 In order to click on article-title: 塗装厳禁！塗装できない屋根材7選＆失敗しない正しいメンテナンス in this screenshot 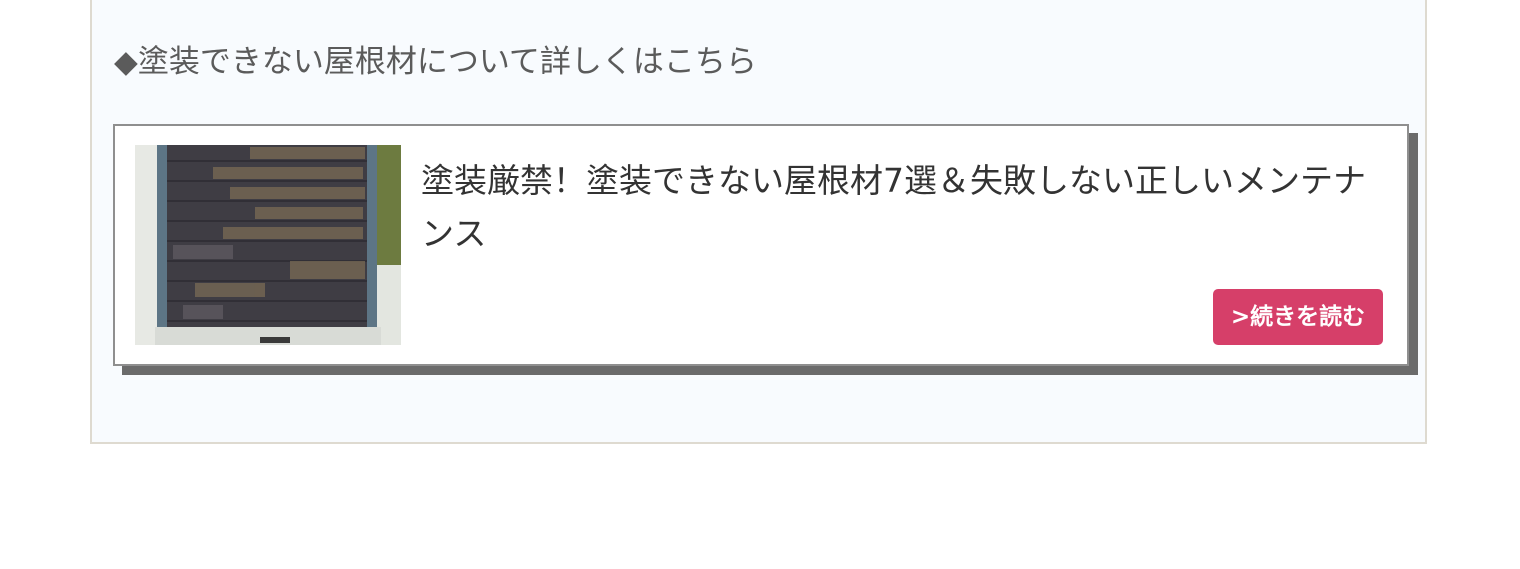, I will do `click(906, 207)`.